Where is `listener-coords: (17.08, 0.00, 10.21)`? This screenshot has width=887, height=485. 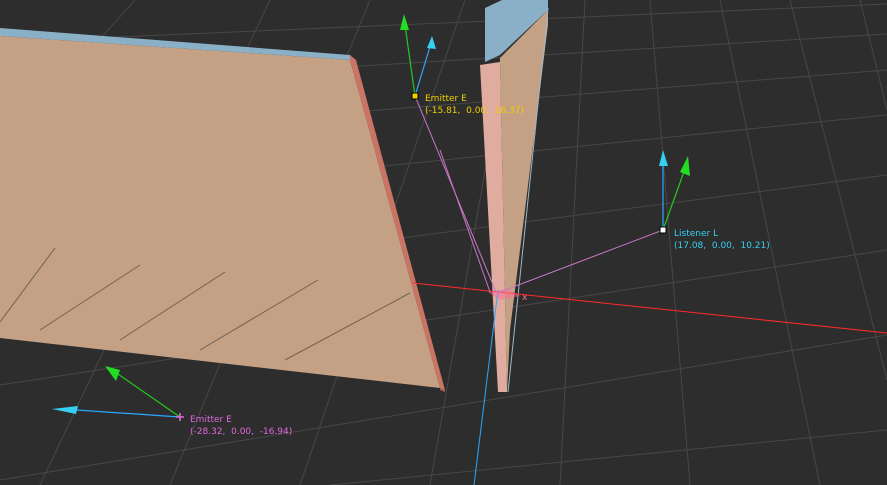
listener-coords: (17.08, 0.00, 10.21) is located at coordinates (722, 246).